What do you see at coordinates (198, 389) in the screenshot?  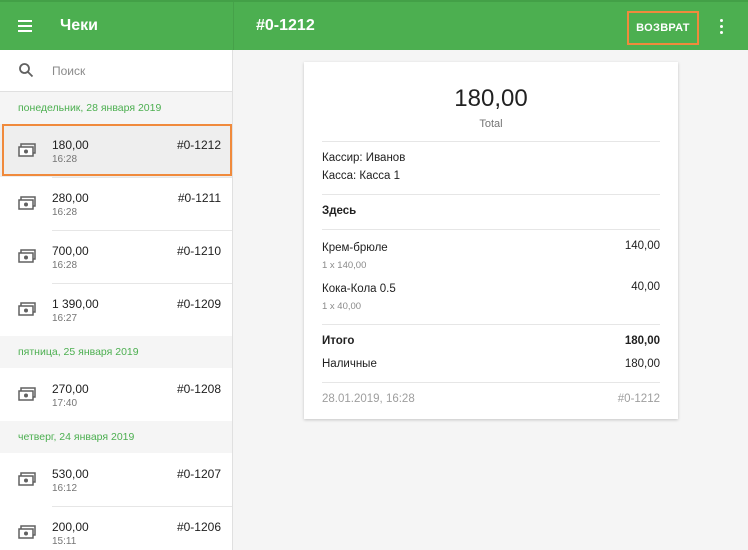 I see `receipt-number: #0-1208` at bounding box center [198, 389].